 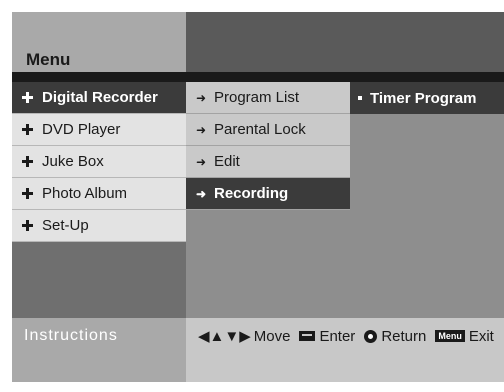 I want to click on instructions-title: Instructions, so click(x=71, y=335).